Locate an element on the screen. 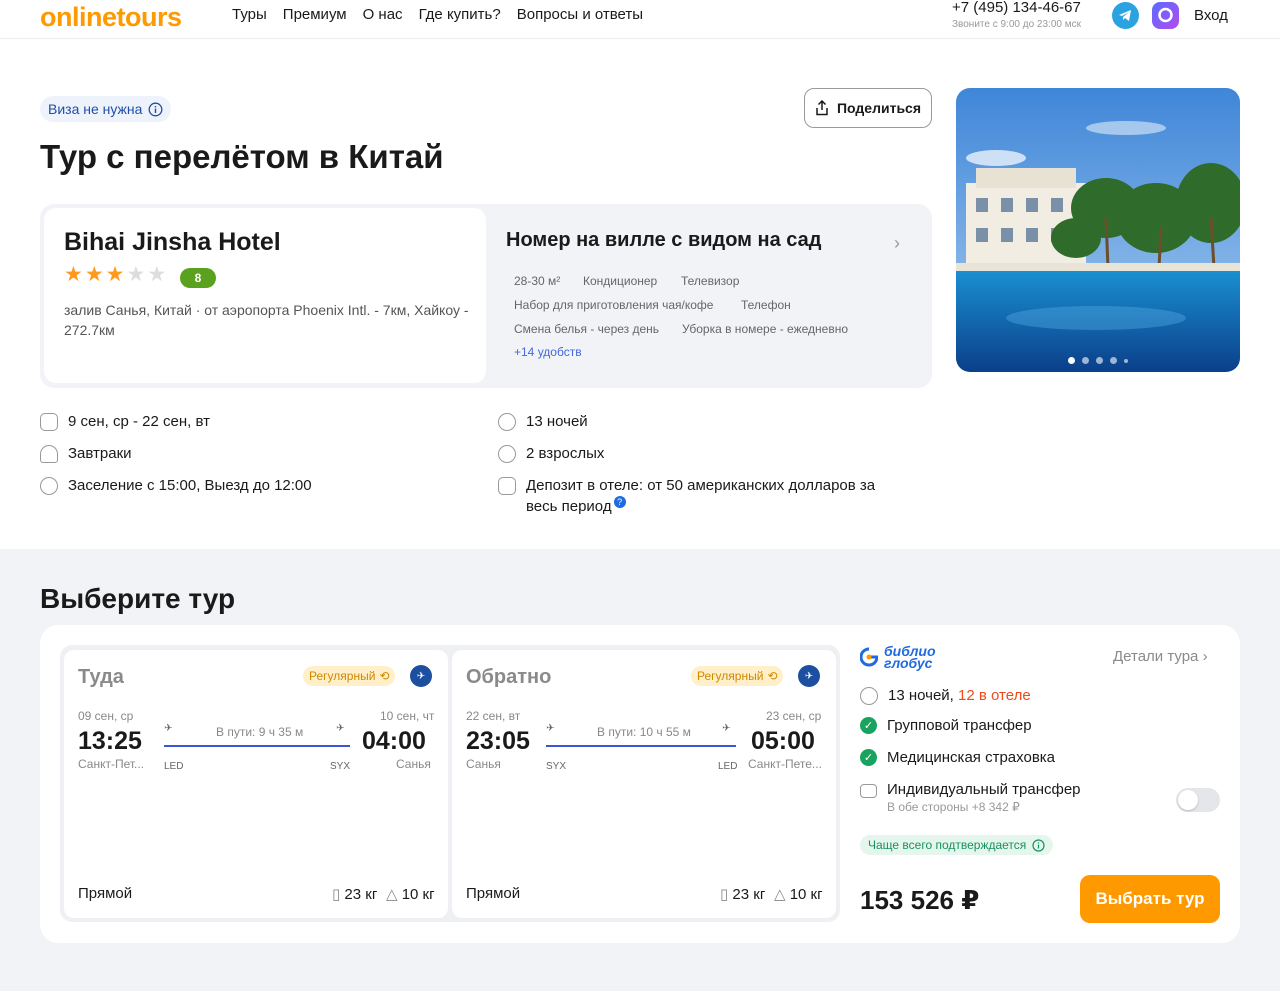 The width and height of the screenshot is (1280, 991). confirmation-badge: Чаще всего подтверждается is located at coordinates (957, 845).